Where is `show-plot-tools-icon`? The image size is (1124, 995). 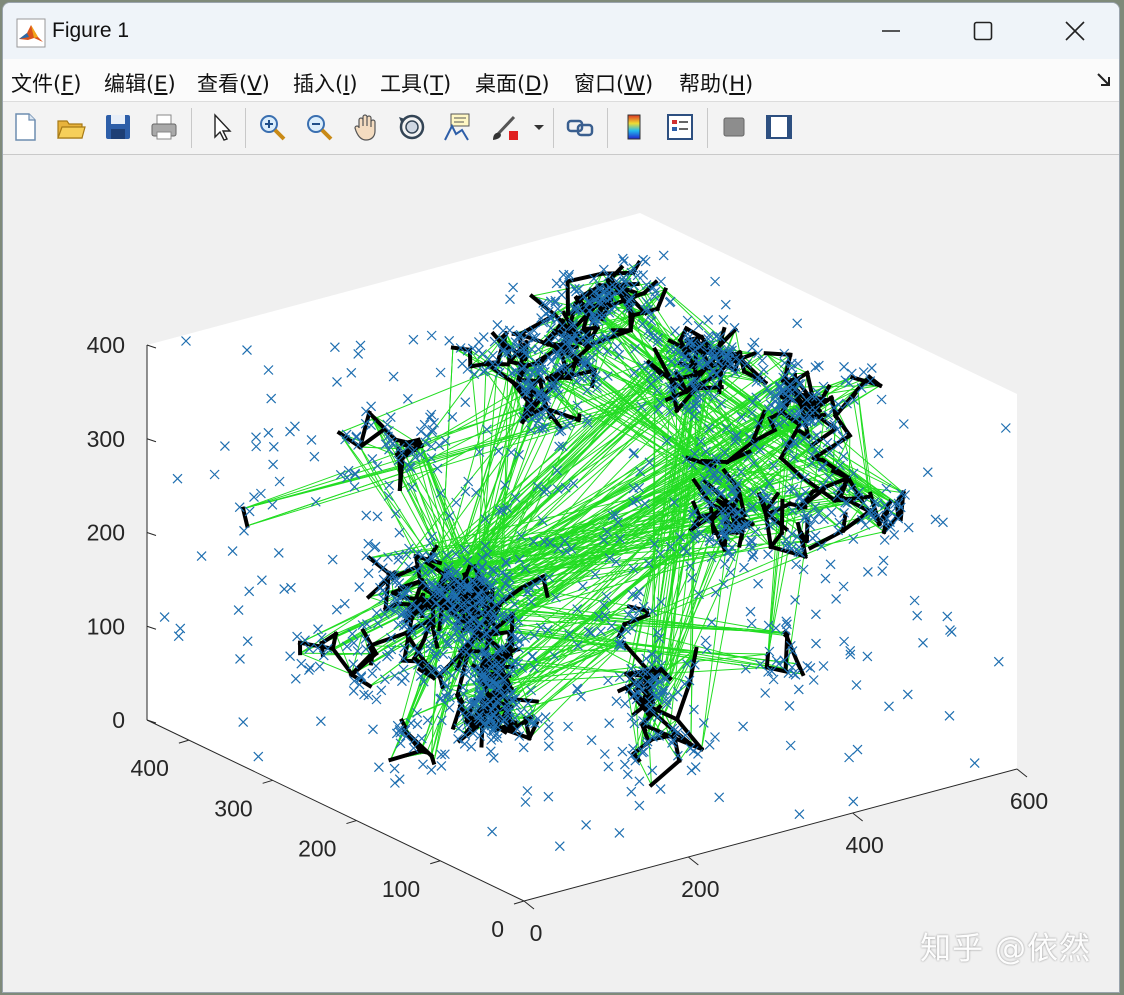
show-plot-tools-icon is located at coordinates (779, 127).